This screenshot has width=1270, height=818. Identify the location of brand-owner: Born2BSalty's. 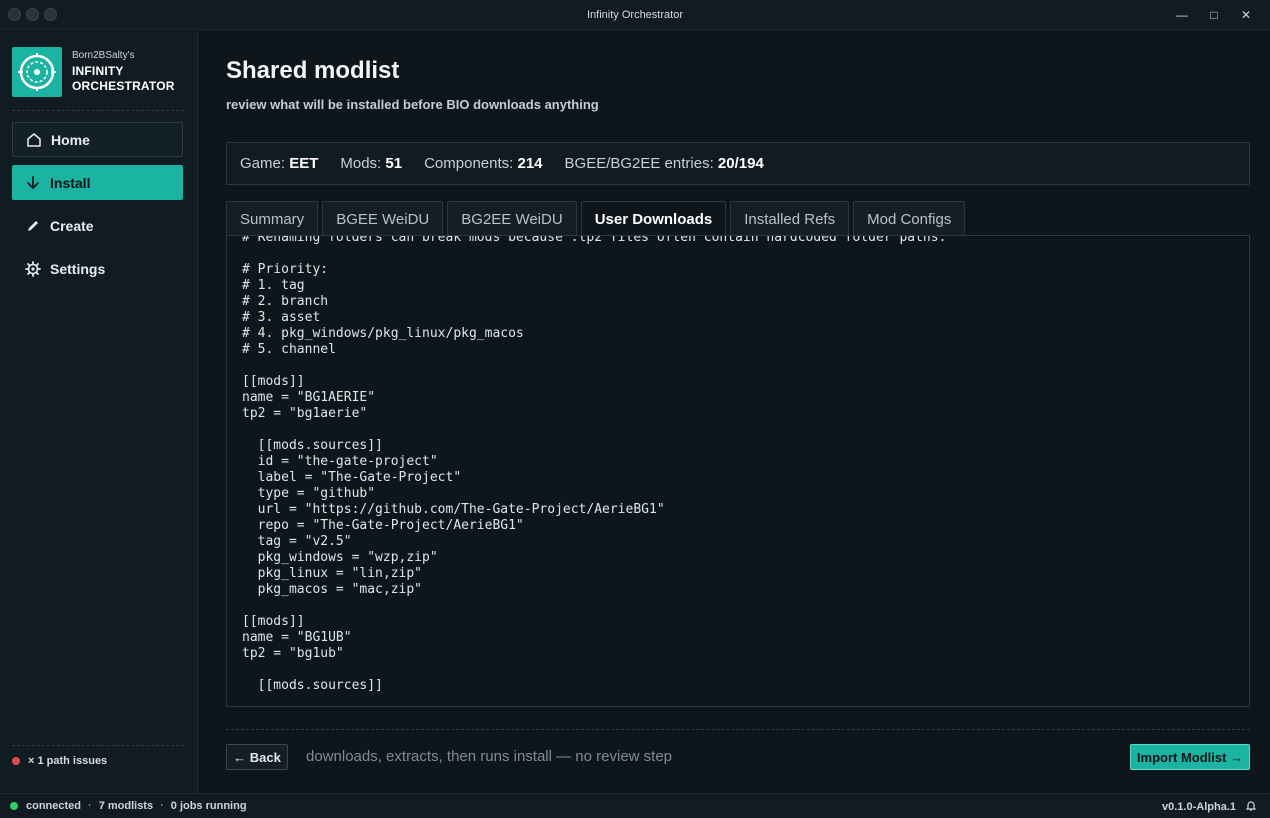
(103, 55).